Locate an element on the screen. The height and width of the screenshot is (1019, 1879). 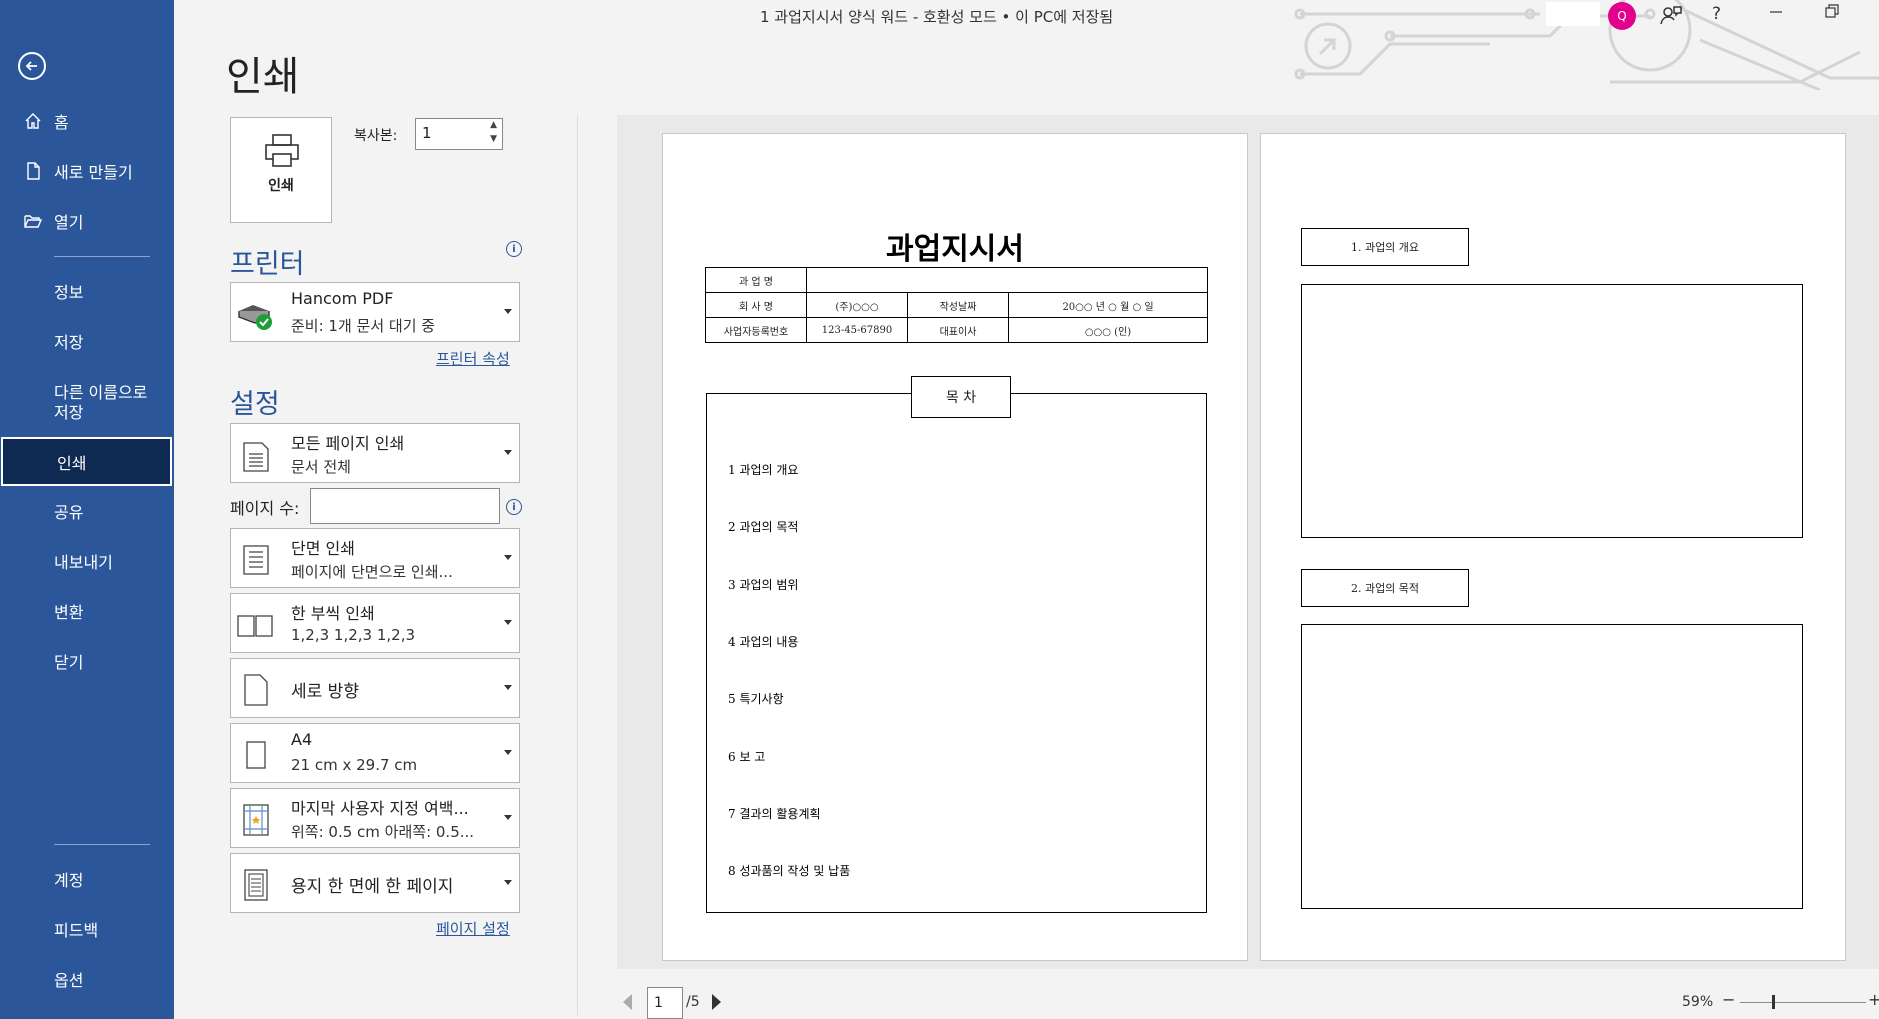
sidebar-item-save-as: 다른 이름으로 저장 is located at coordinates (87, 403).